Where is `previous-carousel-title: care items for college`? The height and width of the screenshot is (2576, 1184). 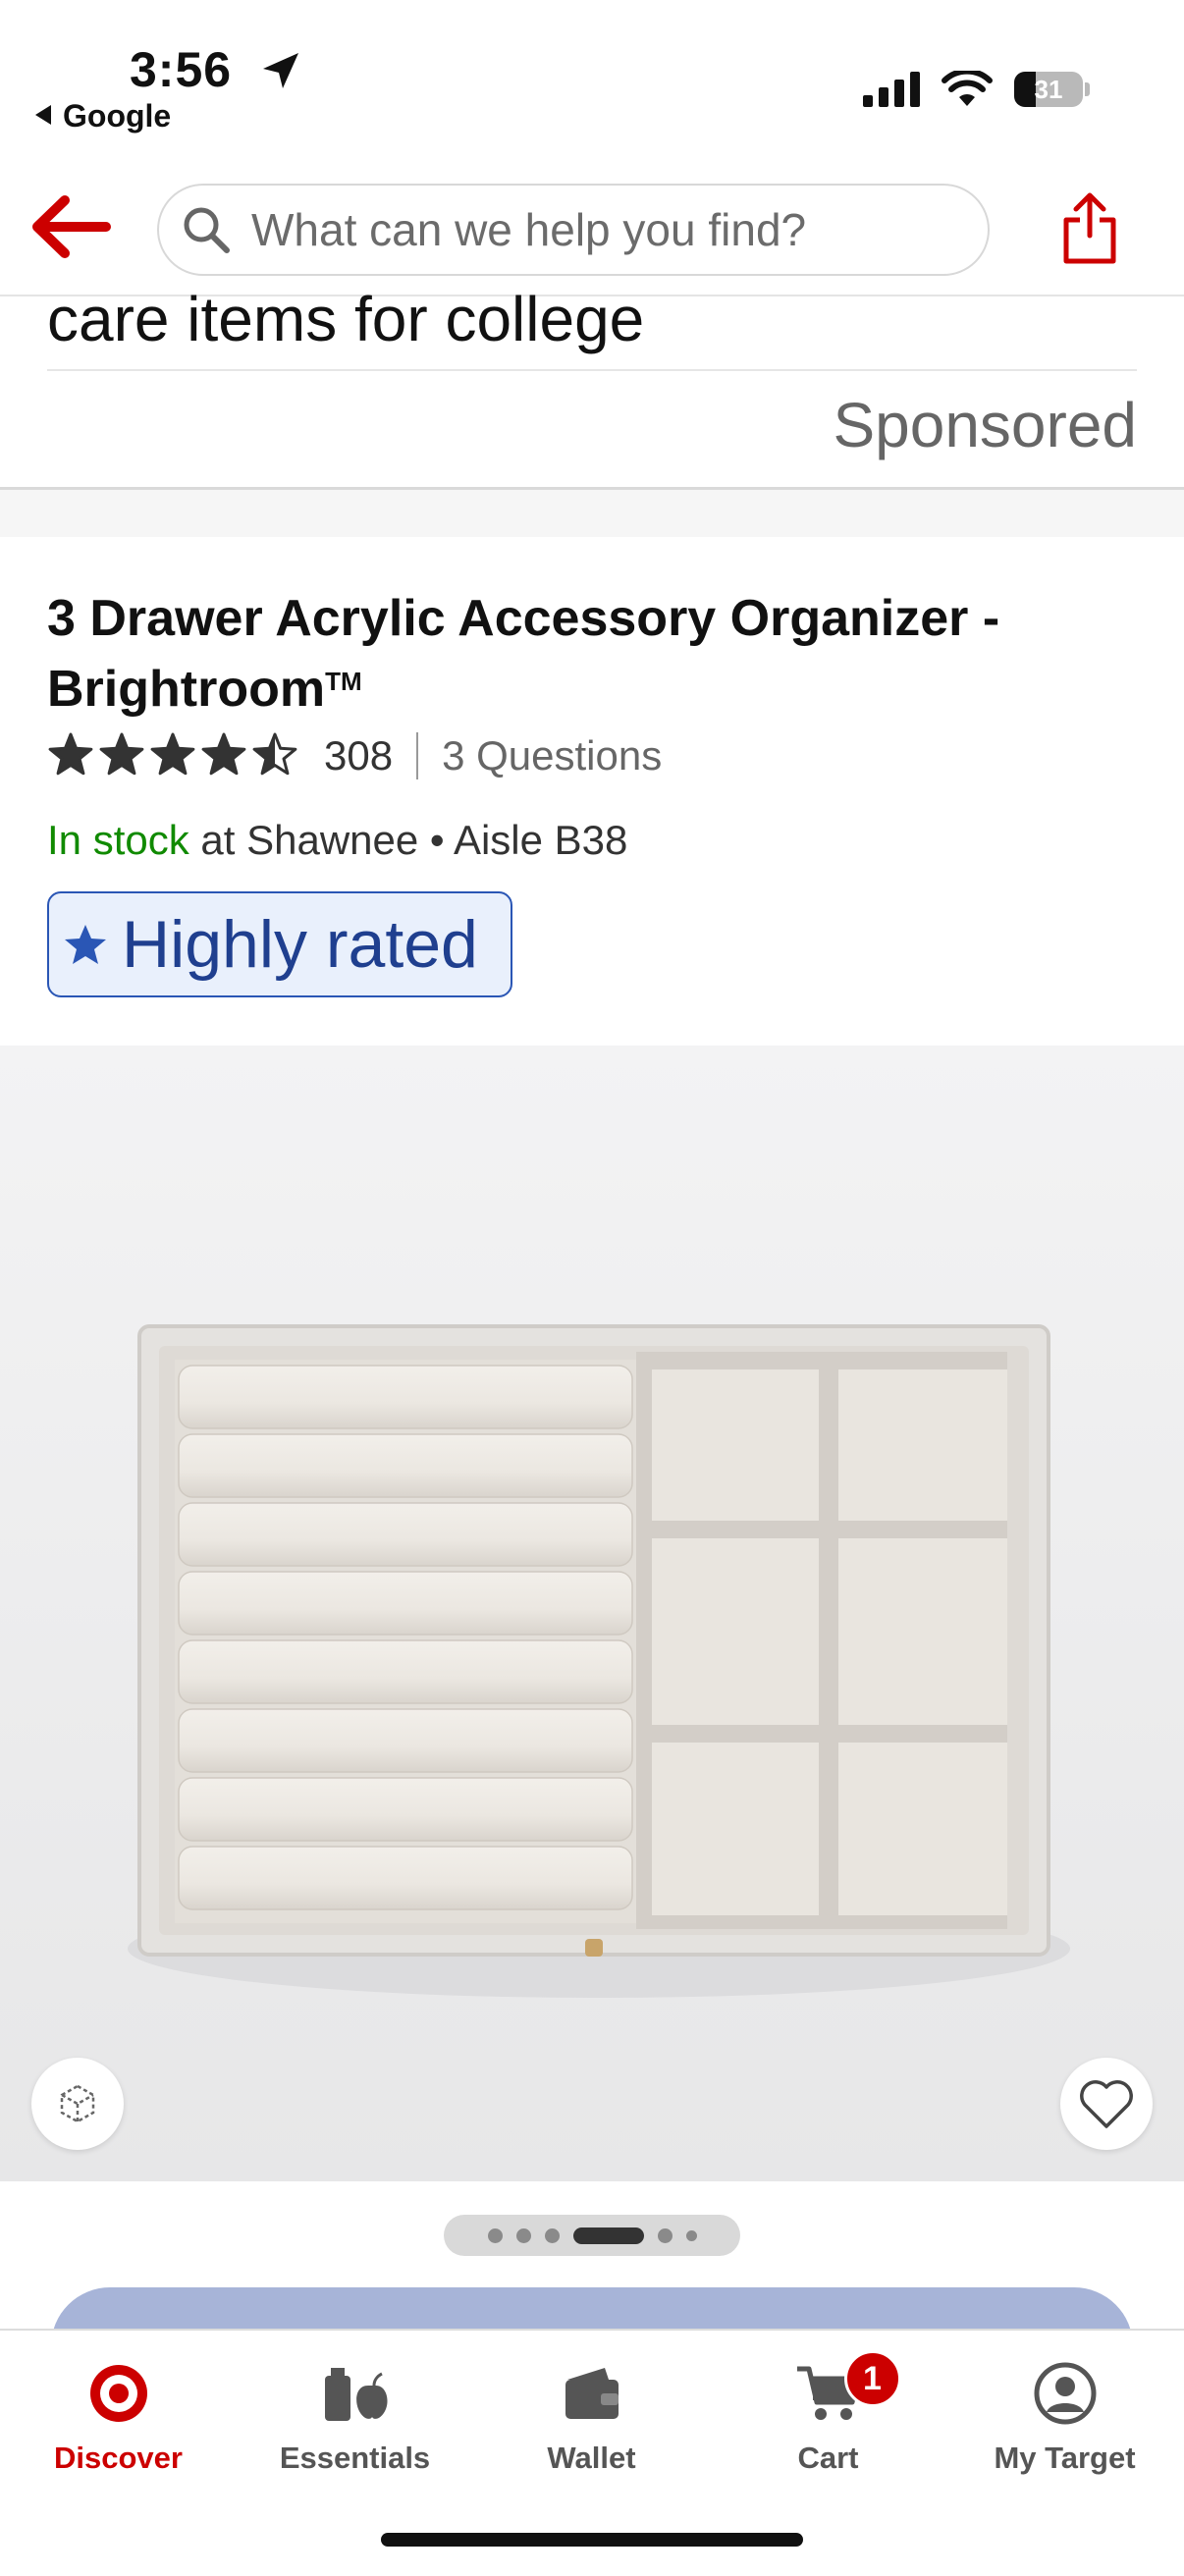
previous-carousel-title: care items for college is located at coordinates (346, 319).